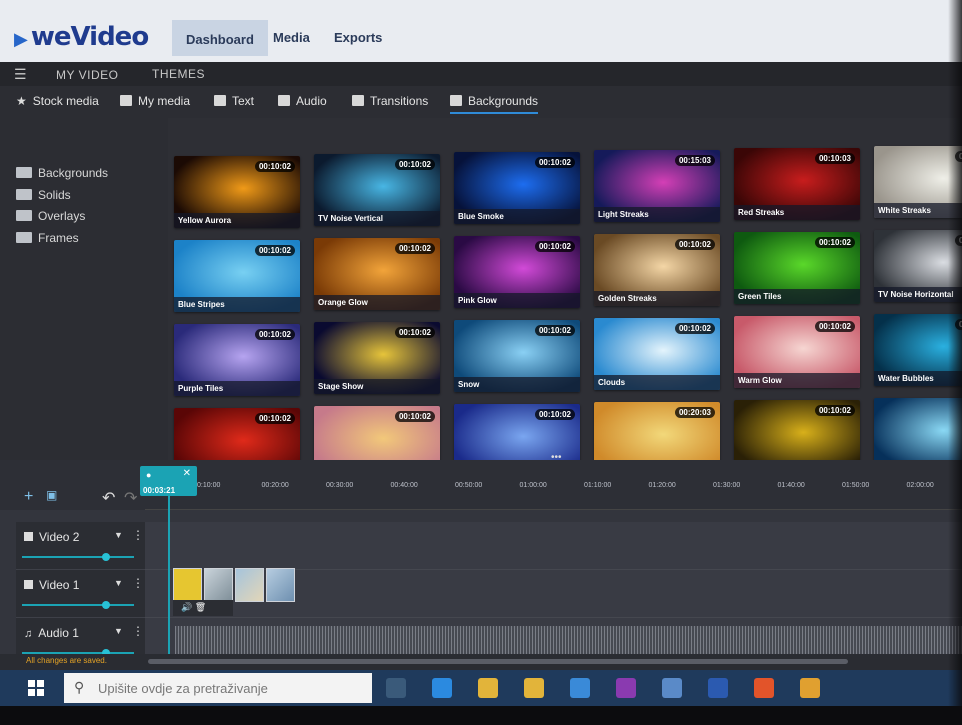 The width and height of the screenshot is (962, 725). What do you see at coordinates (218, 688) in the screenshot?
I see `taskbar-search: ⚲ Upišite ovdje za pretraživanje` at bounding box center [218, 688].